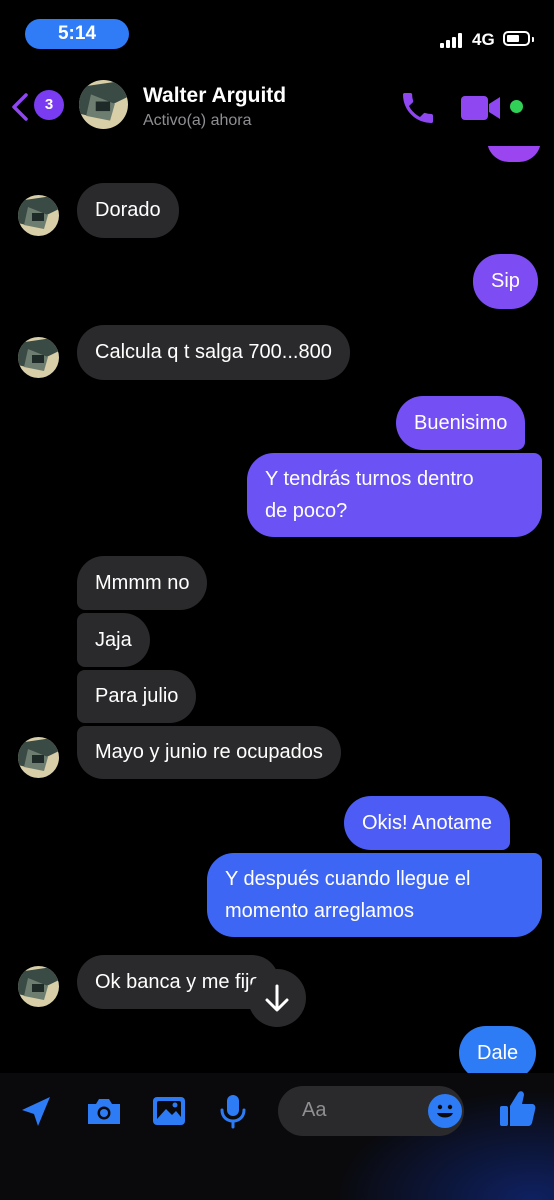  Describe the element at coordinates (505, 281) in the screenshot. I see `outgoing-message: Sip` at that location.